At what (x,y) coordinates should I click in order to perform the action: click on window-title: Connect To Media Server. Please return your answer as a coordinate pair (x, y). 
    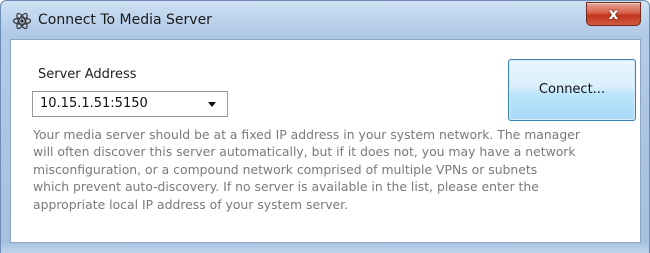
    Looking at the image, I should click on (125, 20).